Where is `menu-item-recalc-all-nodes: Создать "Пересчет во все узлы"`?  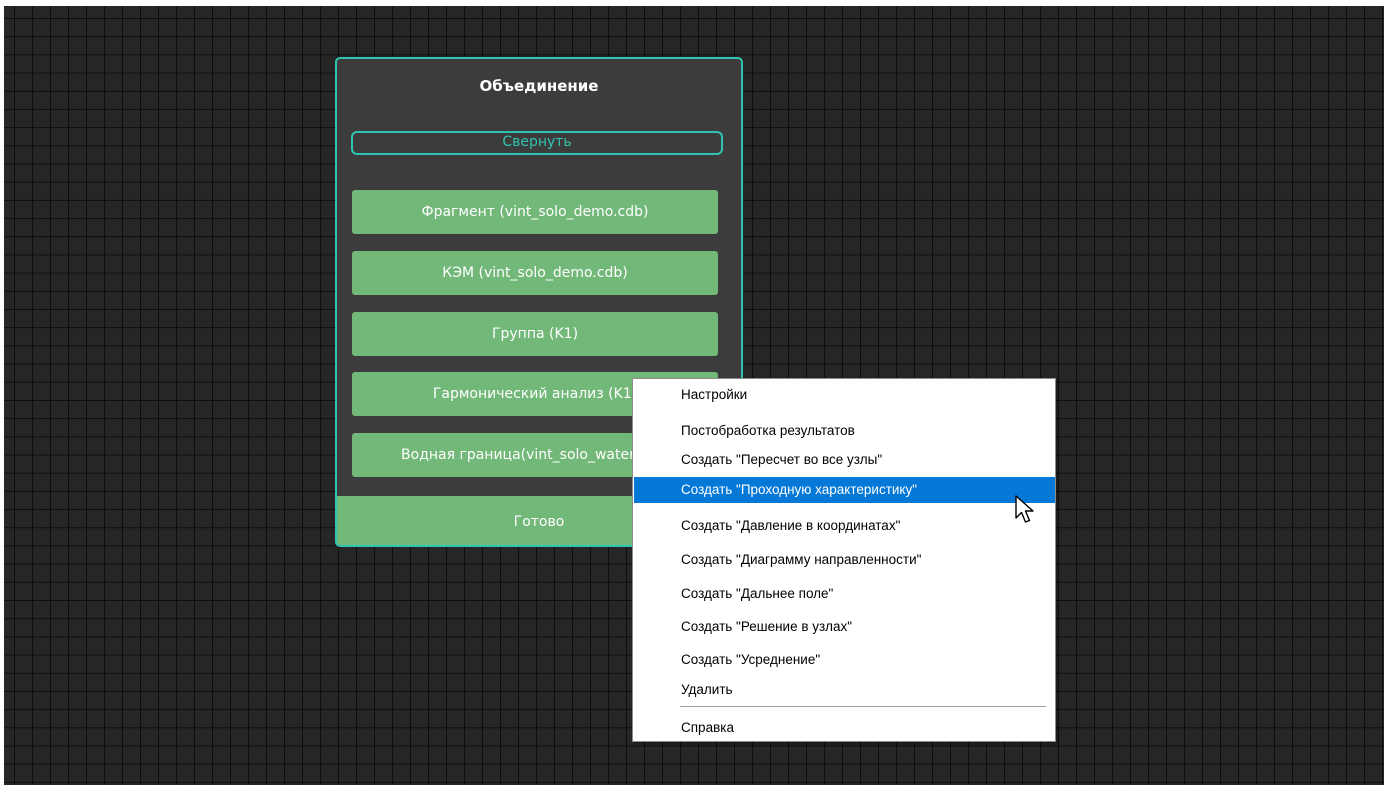 menu-item-recalc-all-nodes: Создать "Пересчет во все узлы" is located at coordinates (844, 460).